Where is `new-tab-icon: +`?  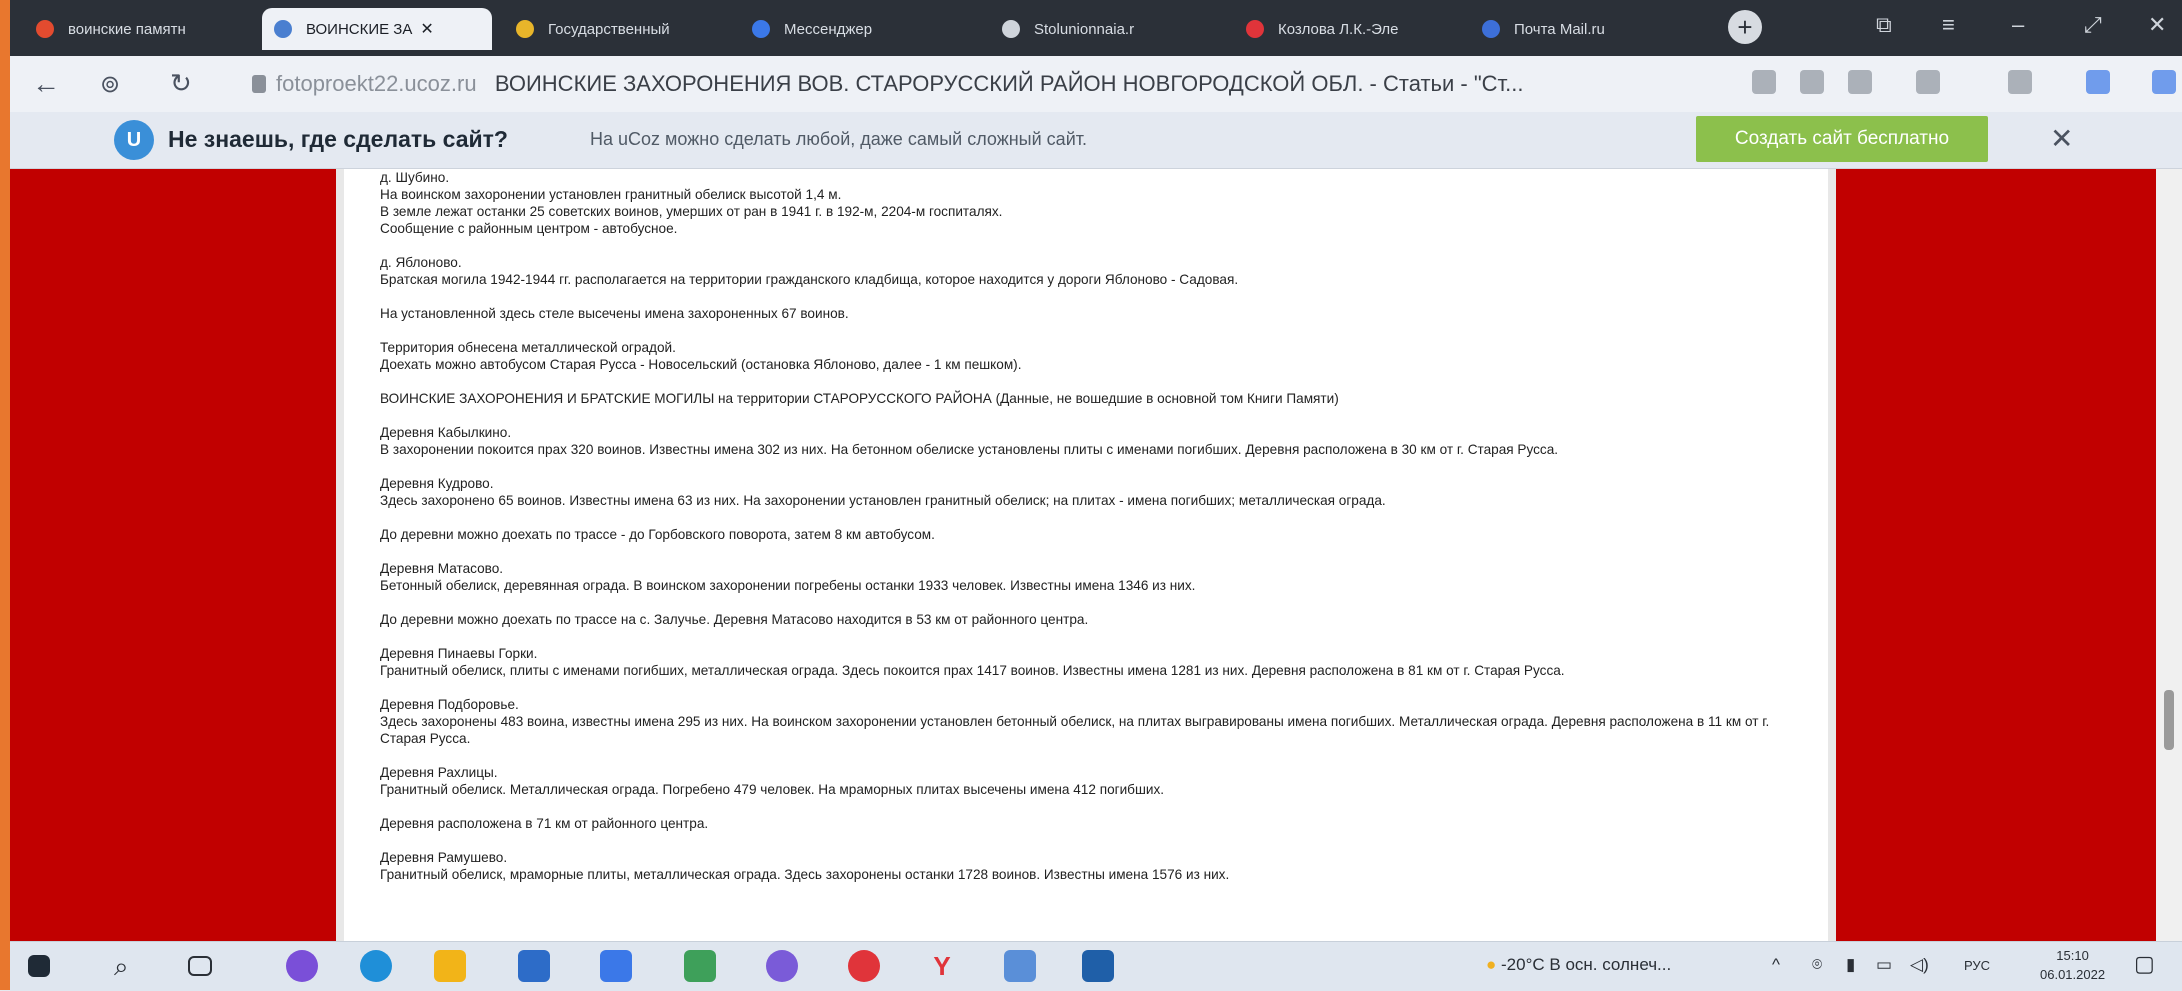 new-tab-icon: + is located at coordinates (1745, 27).